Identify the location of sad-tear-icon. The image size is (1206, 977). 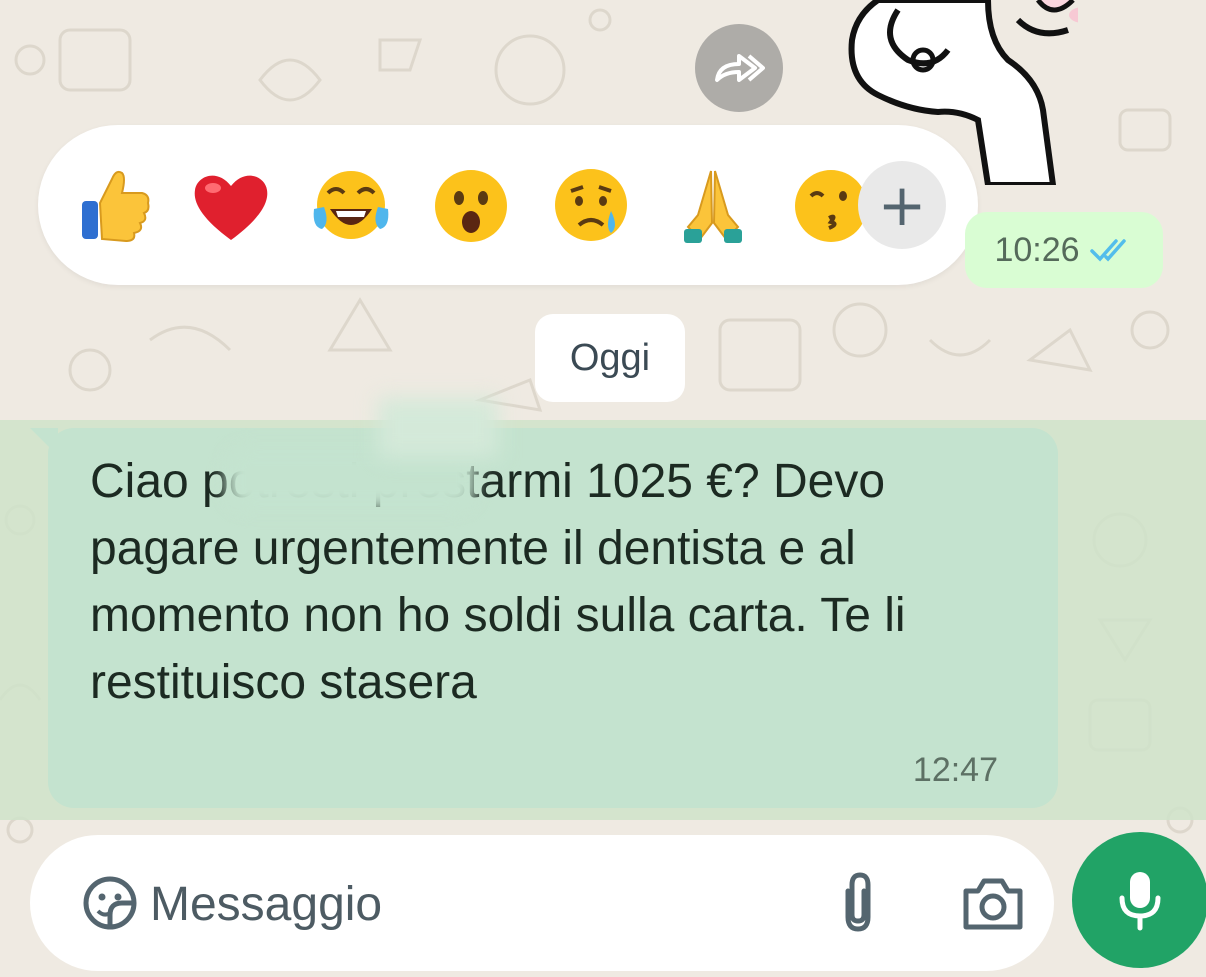
(591, 205).